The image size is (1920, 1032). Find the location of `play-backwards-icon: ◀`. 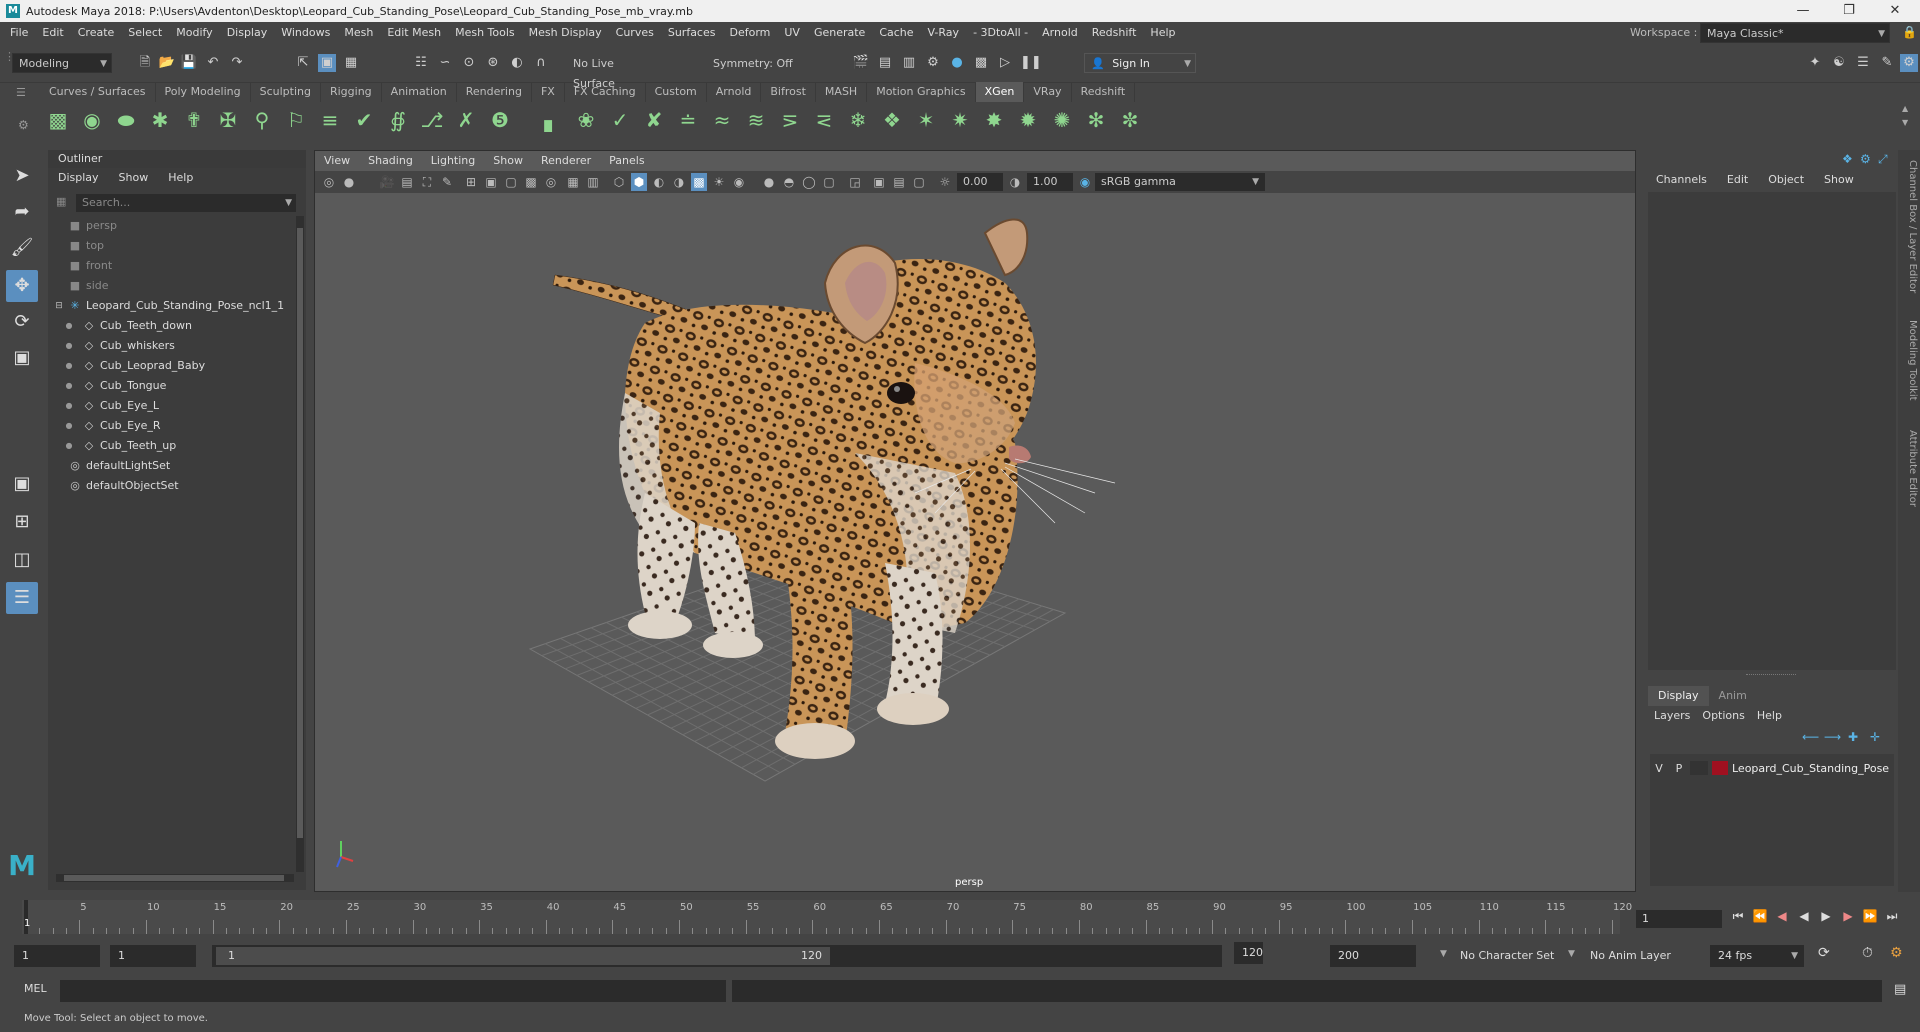

play-backwards-icon: ◀ is located at coordinates (1804, 916).